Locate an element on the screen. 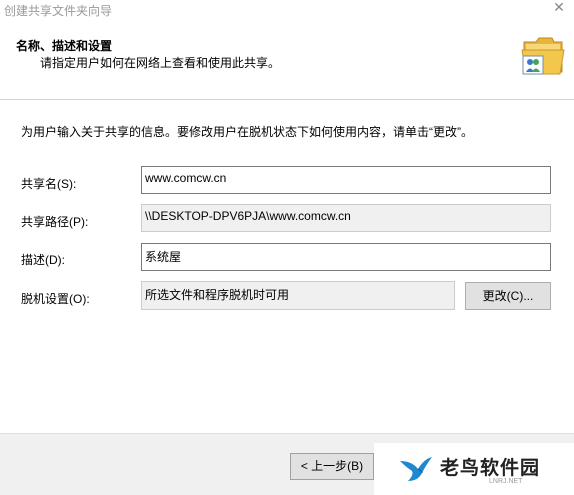 This screenshot has width=574, height=495. watermark: 老鸟软件园 LNRJ.NET is located at coordinates (474, 469).